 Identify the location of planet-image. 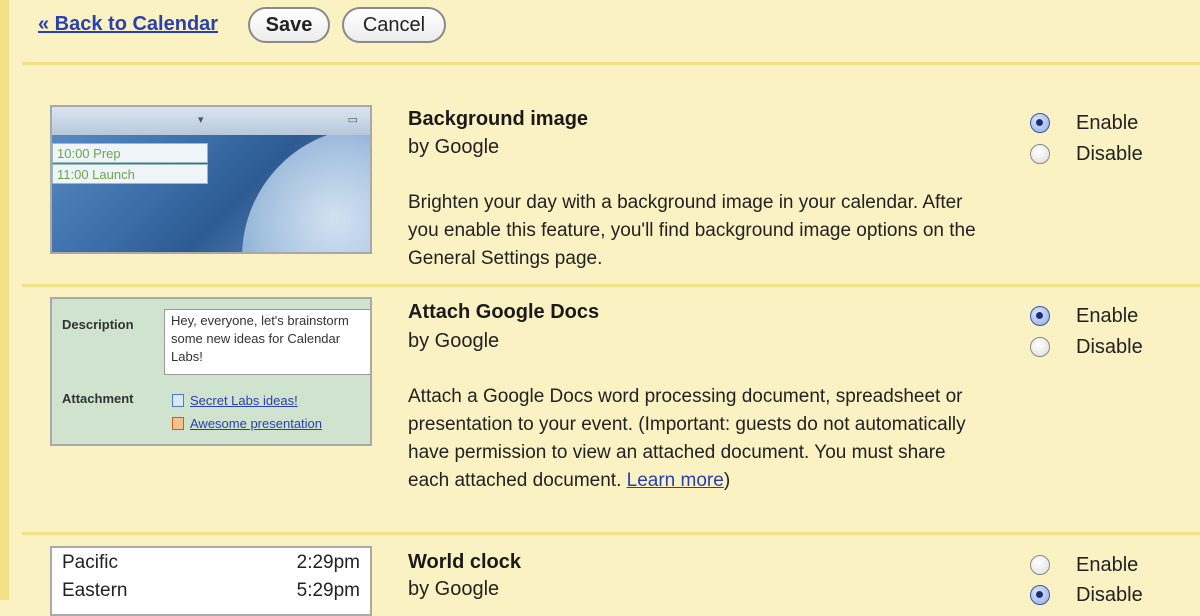
(306, 189).